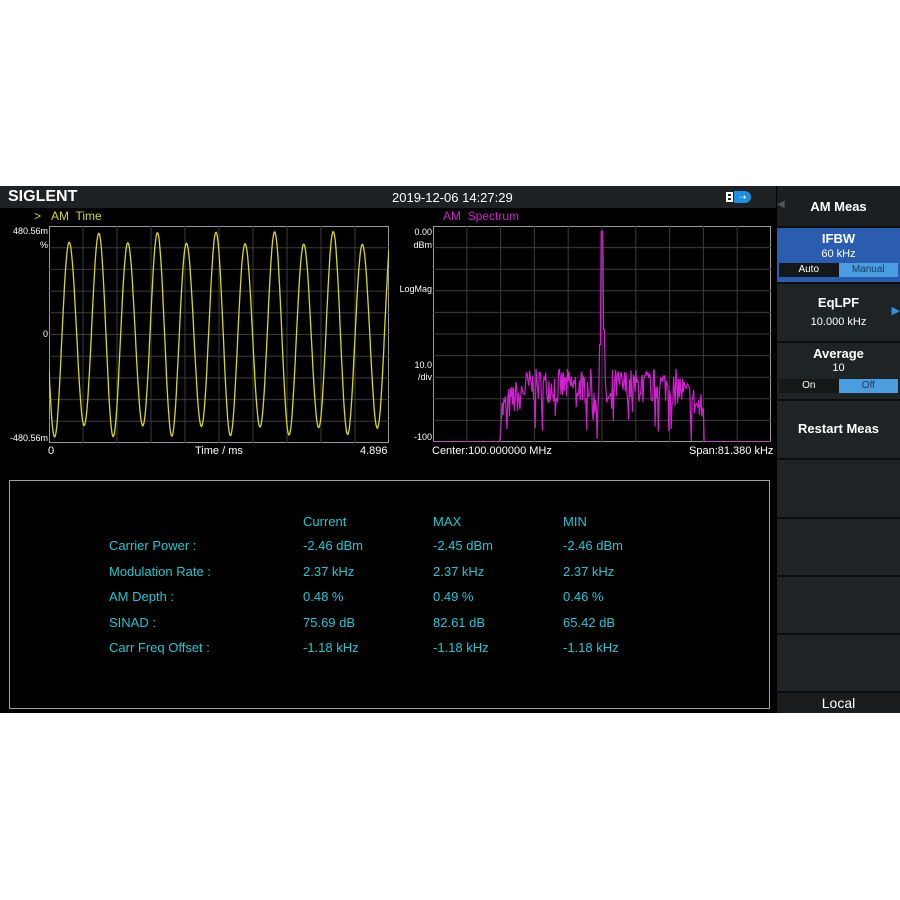  I want to click on softkey-eqlpf: EqLPF 10.000 kHz ▶, so click(838, 313).